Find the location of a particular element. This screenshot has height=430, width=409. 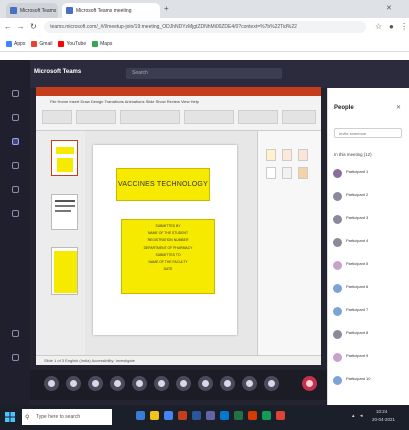

teams-search-input: Search is located at coordinates (204, 73).